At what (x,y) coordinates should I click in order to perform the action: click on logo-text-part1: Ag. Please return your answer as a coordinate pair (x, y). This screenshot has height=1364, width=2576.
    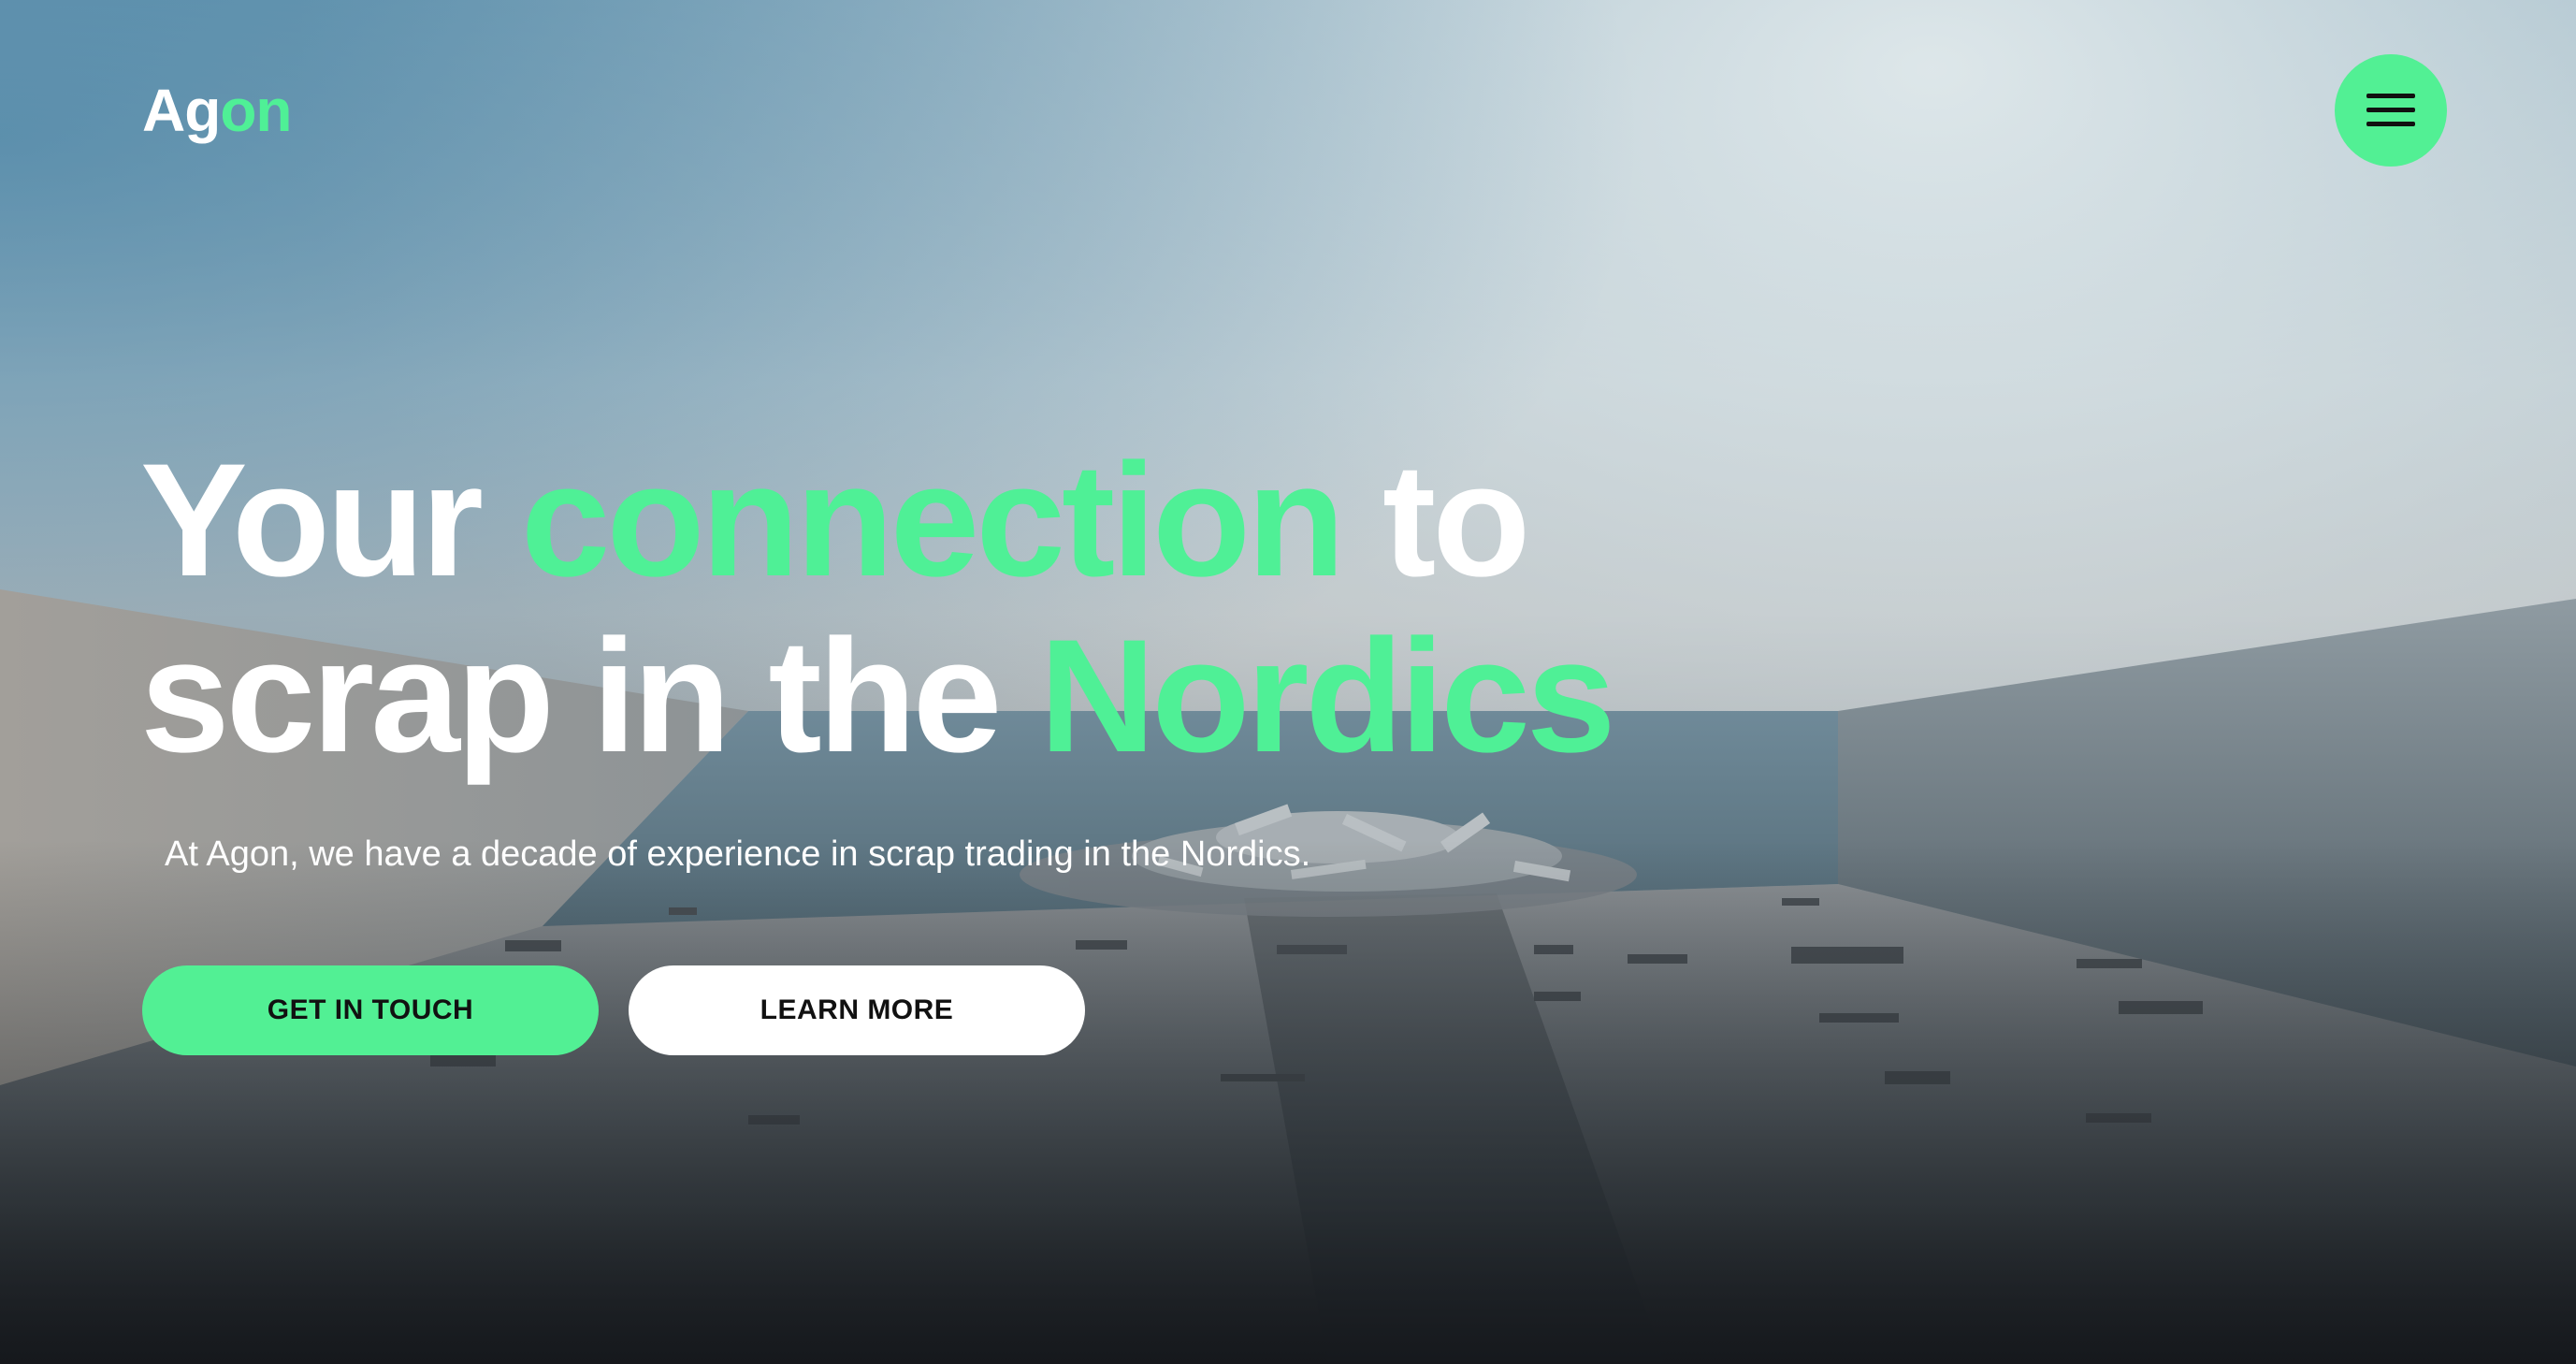
    Looking at the image, I should click on (181, 110).